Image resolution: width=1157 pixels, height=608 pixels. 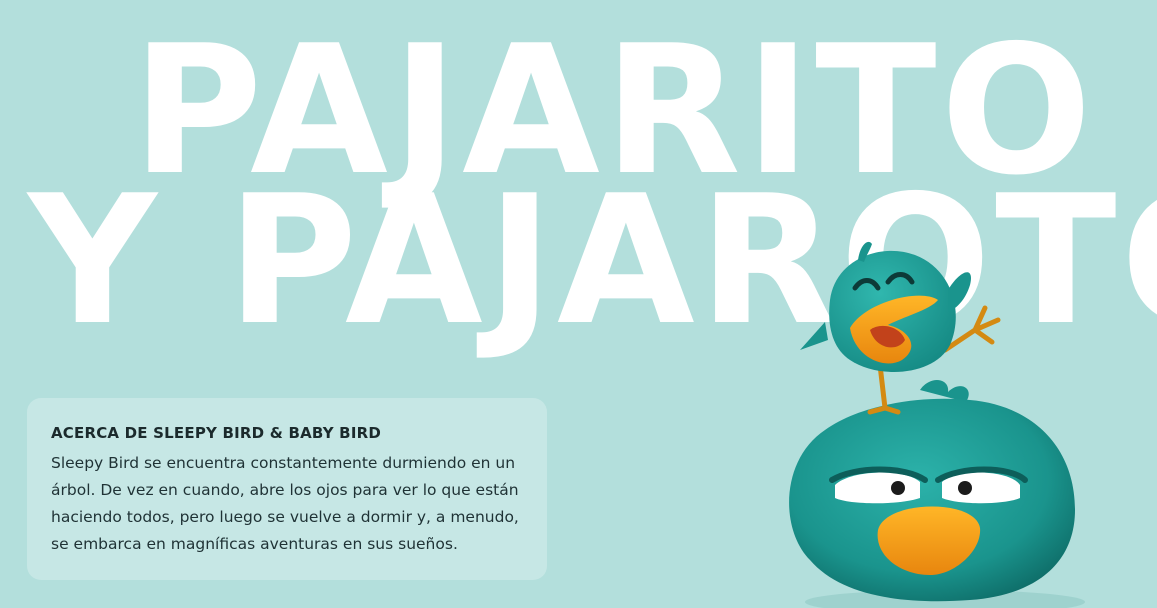 I want to click on sleepy-bird, so click(x=932, y=491).